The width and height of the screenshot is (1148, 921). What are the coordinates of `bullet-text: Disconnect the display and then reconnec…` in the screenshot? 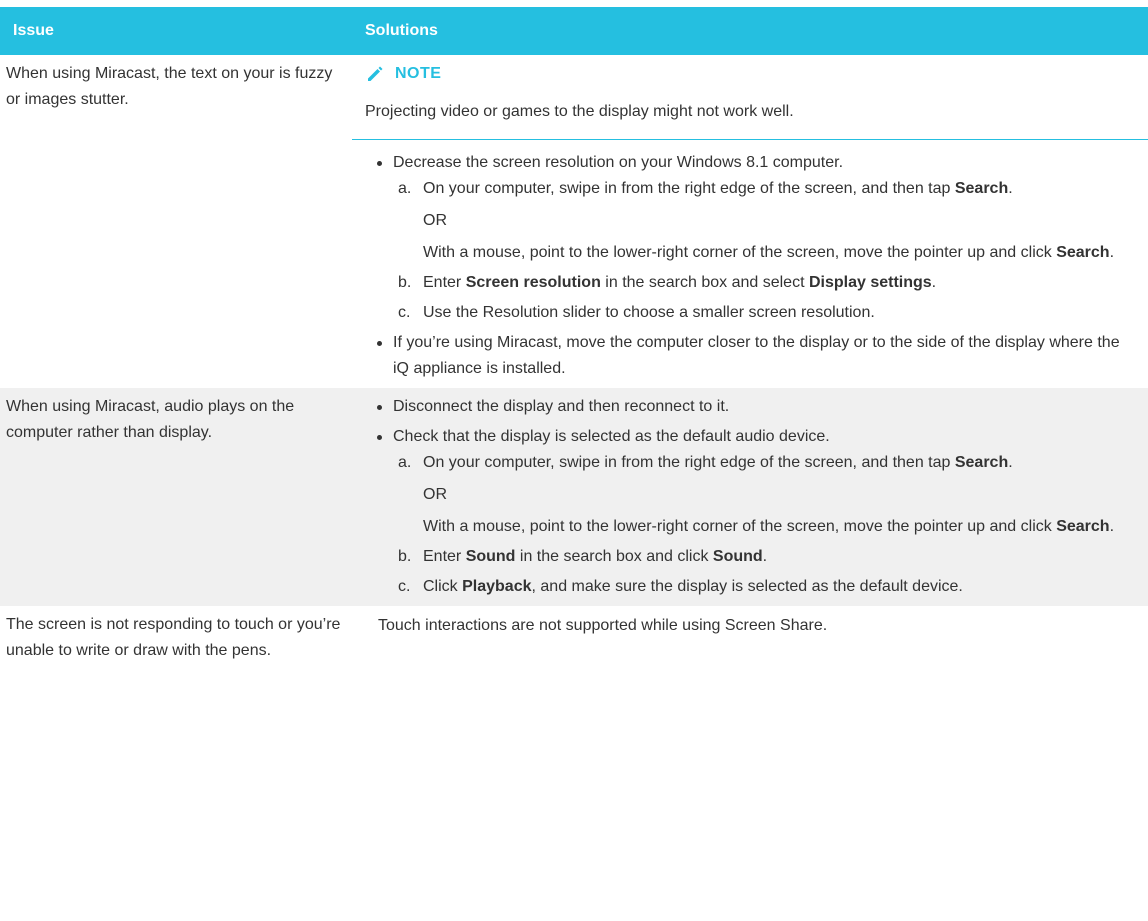 It's located at (561, 406).